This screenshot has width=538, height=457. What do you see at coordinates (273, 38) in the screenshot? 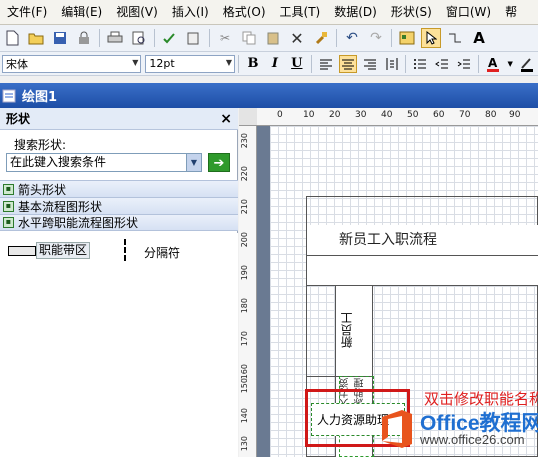
I see `paste-icon` at bounding box center [273, 38].